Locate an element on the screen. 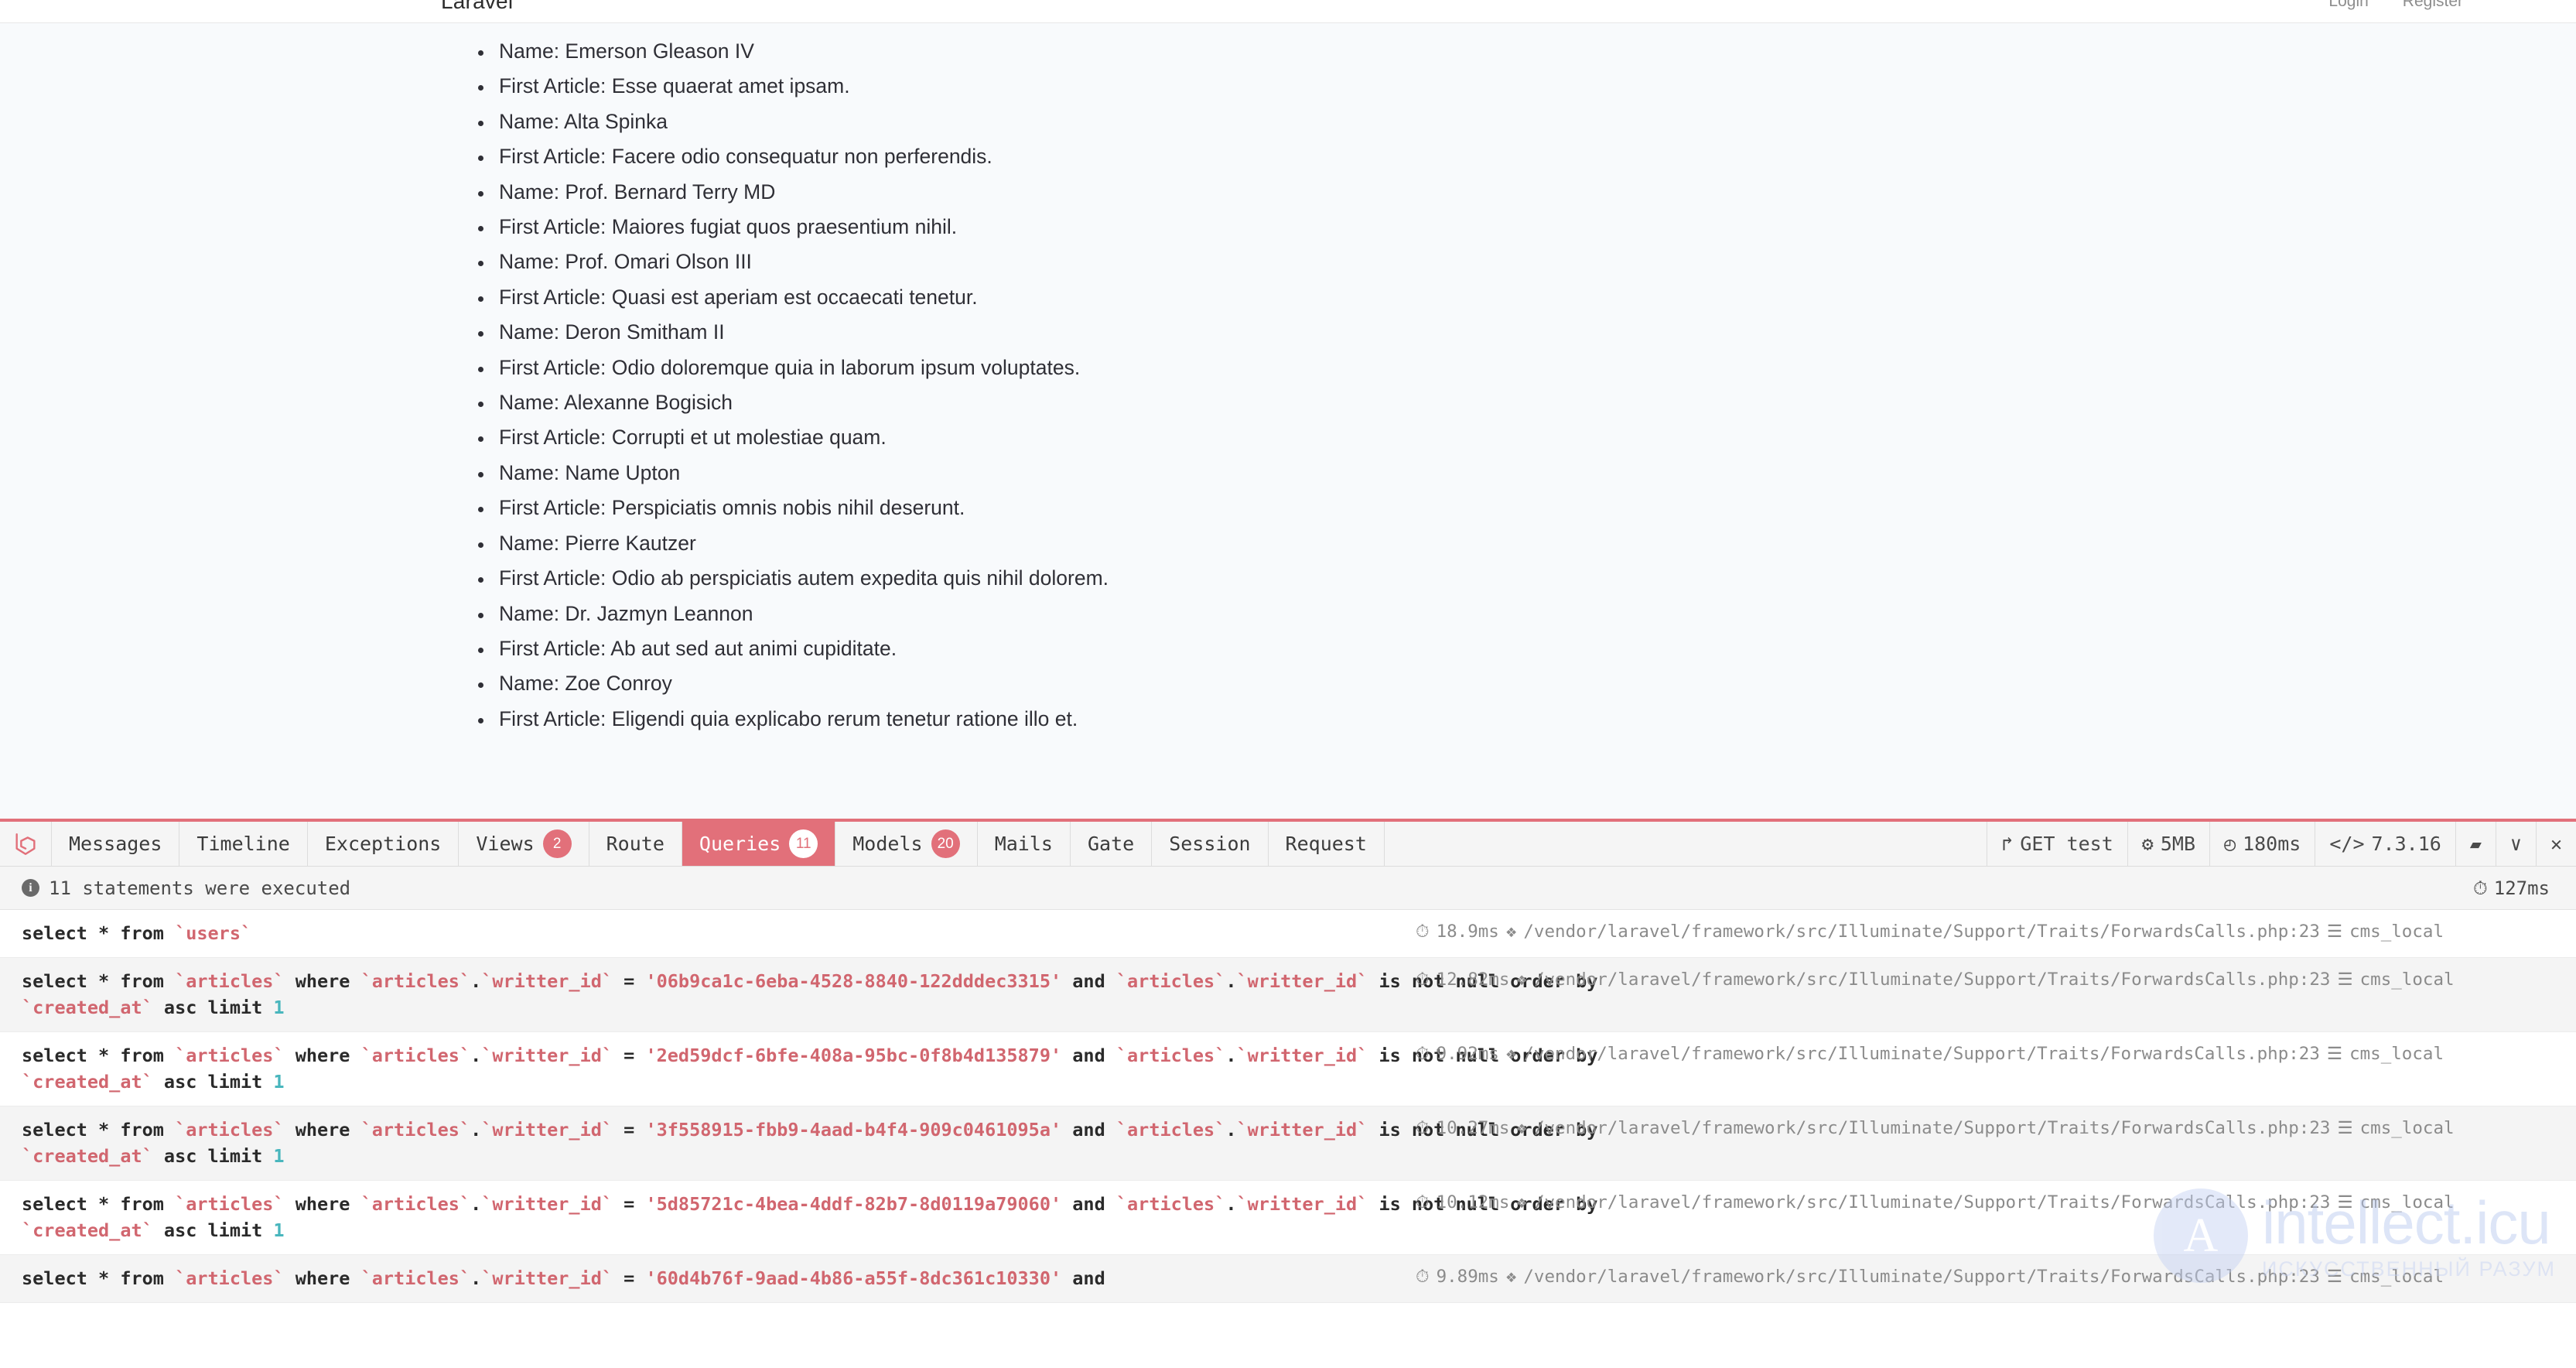  debugbar-status-bar: i 11 statements were executed ⏱ 127ms is located at coordinates (1288, 888).